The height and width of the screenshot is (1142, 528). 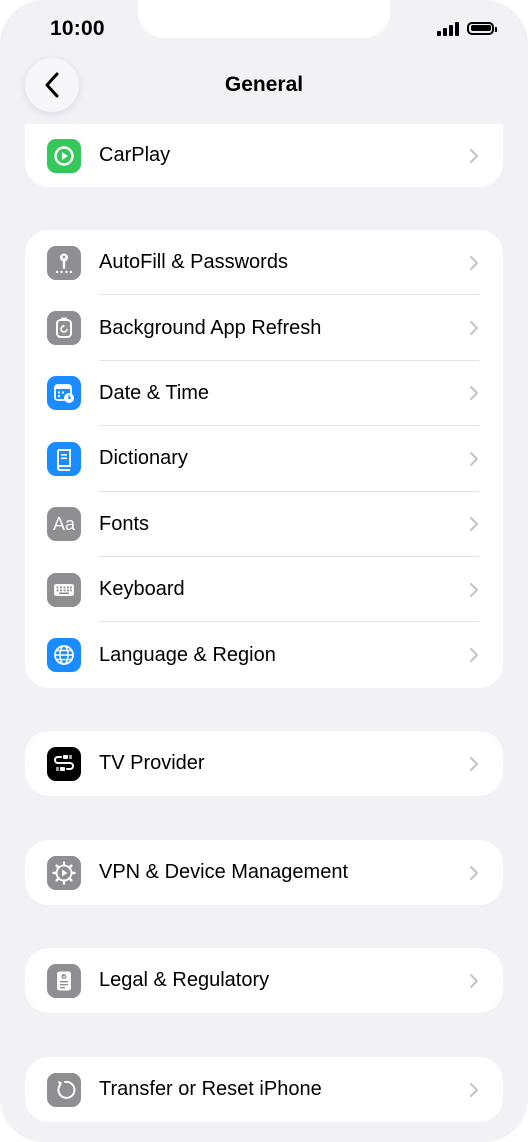 I want to click on status-icons, so click(x=467, y=28).